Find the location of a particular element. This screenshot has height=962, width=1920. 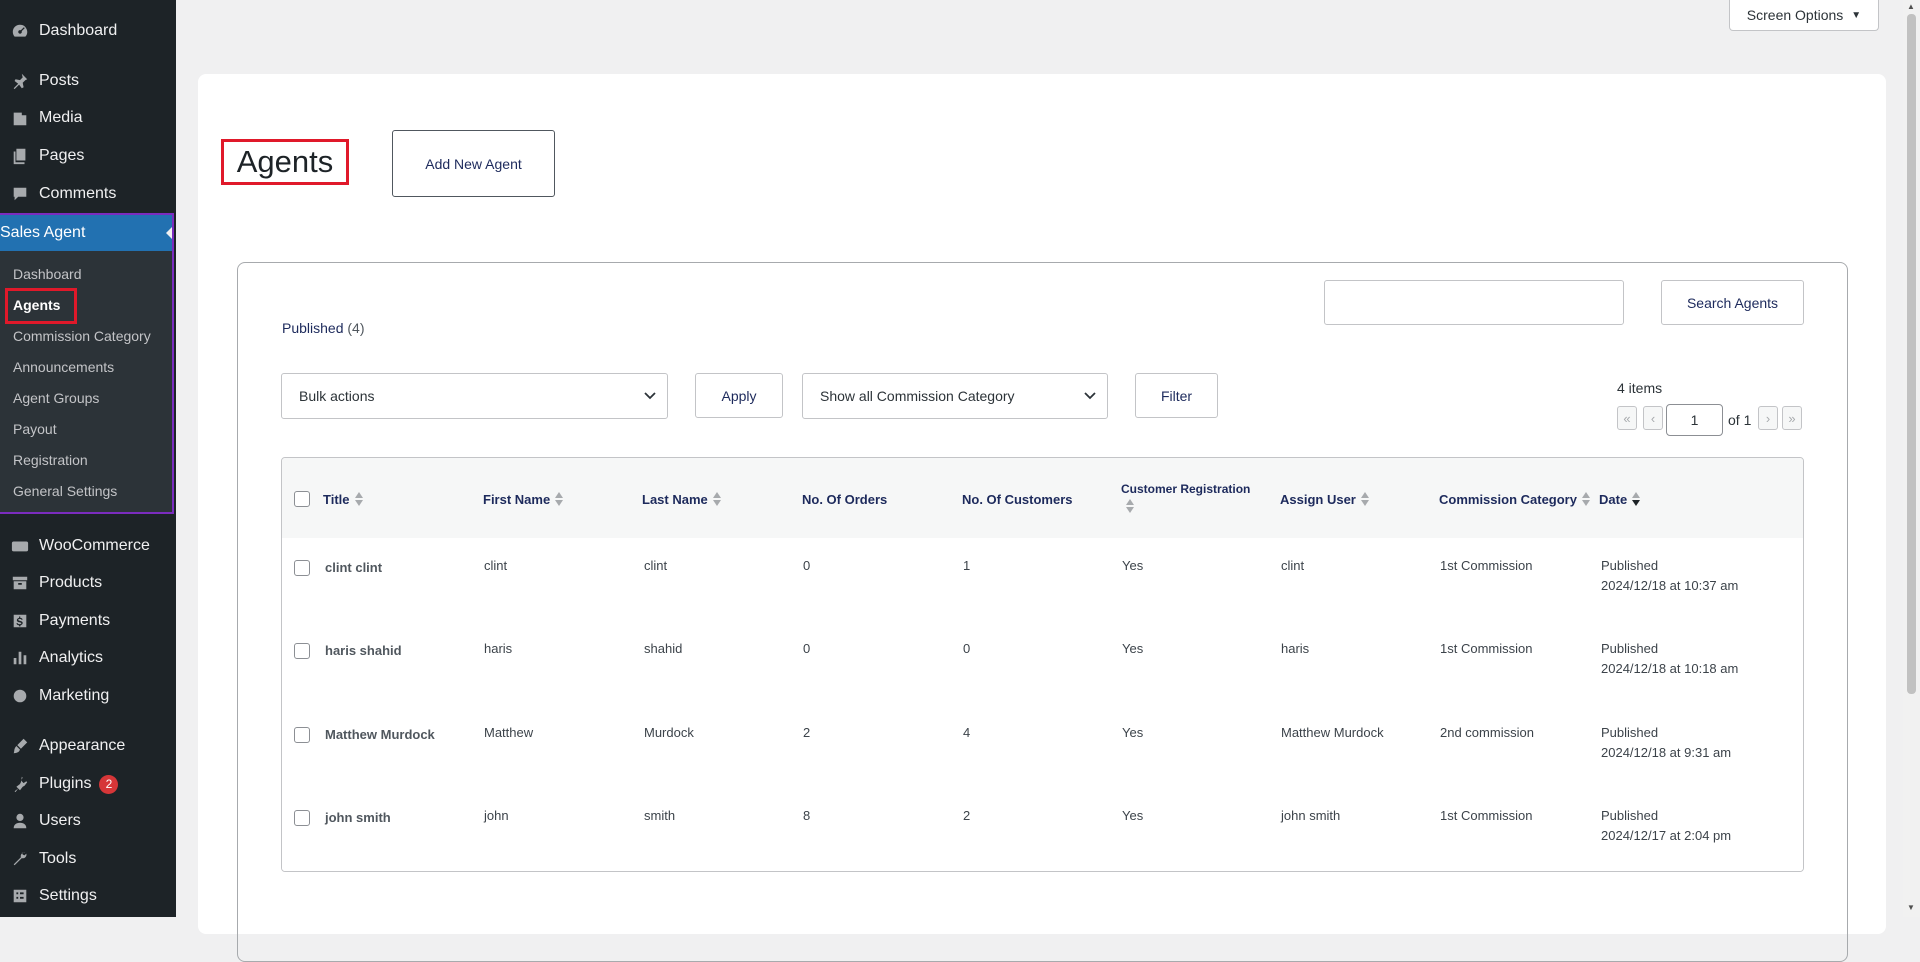

menu-woocommerce: WooCommerce is located at coordinates (88, 546).